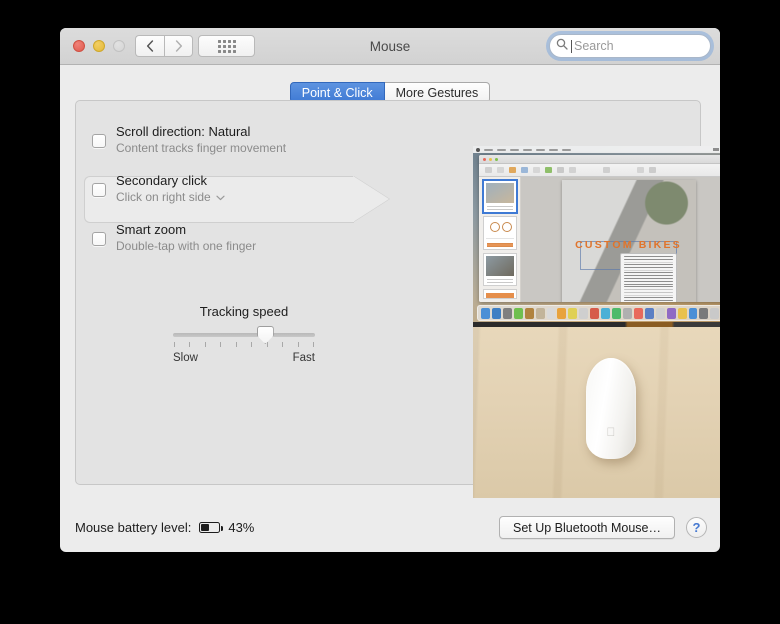 The height and width of the screenshot is (624, 780). I want to click on slider-track, so click(244, 335).